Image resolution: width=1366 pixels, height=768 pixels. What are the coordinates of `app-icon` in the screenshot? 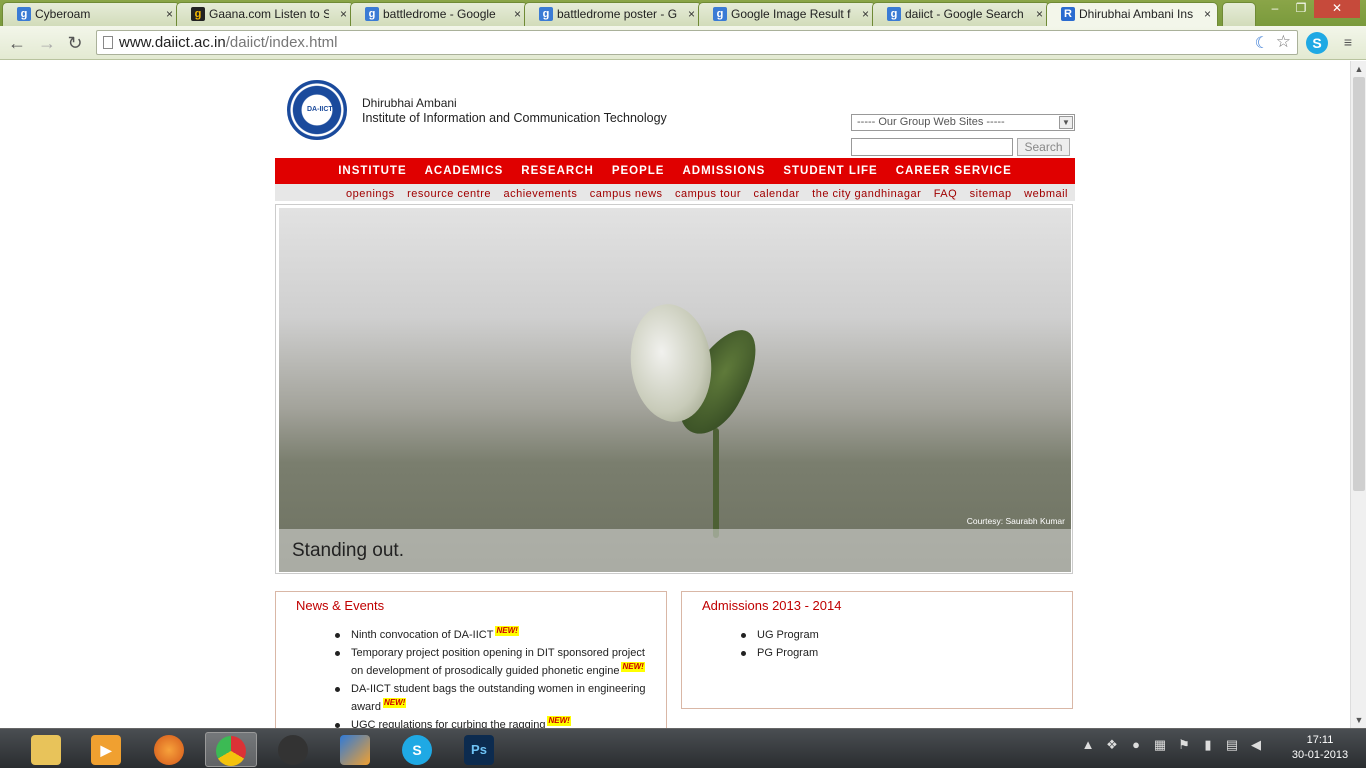 It's located at (293, 749).